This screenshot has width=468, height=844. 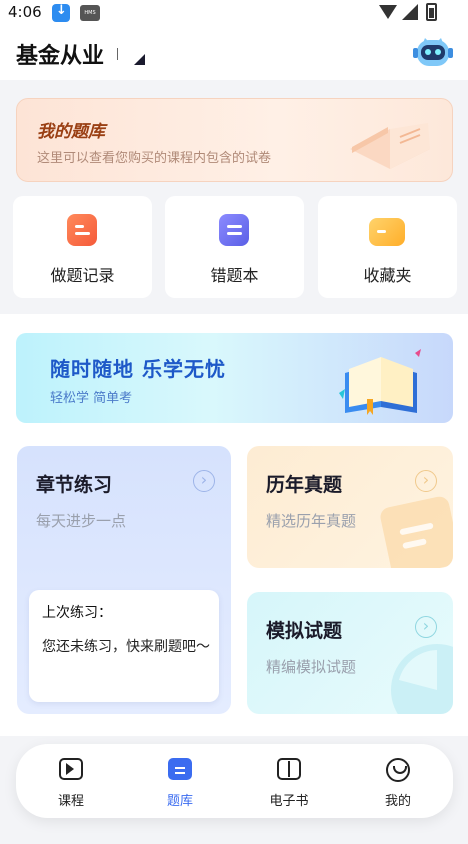 What do you see at coordinates (139, 59) in the screenshot?
I see `category-switch-caret-icon` at bounding box center [139, 59].